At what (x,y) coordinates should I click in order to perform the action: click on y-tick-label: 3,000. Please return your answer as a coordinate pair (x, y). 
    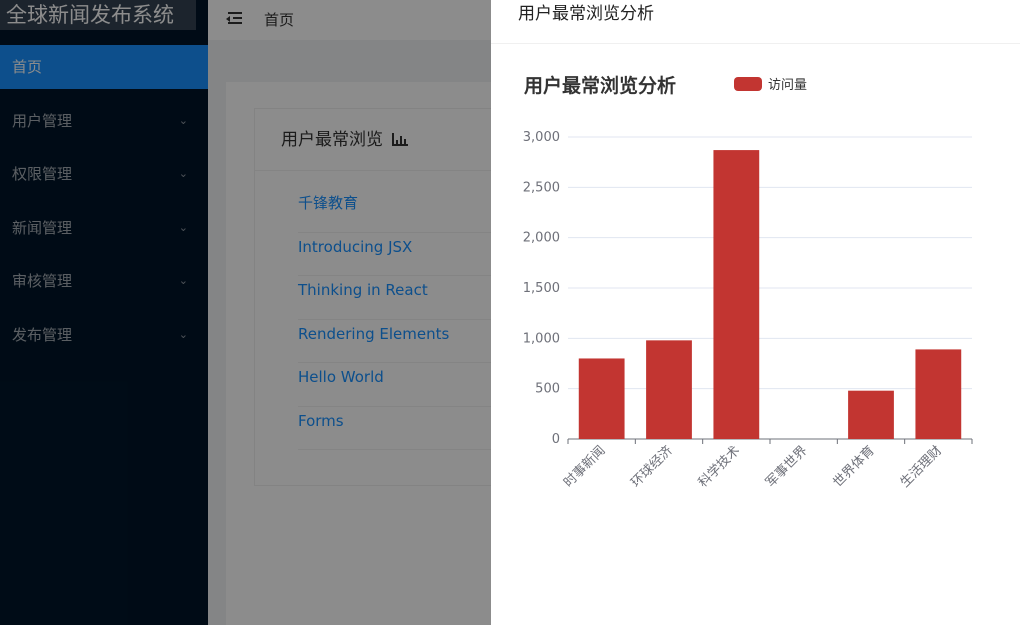
    Looking at the image, I should click on (541, 137).